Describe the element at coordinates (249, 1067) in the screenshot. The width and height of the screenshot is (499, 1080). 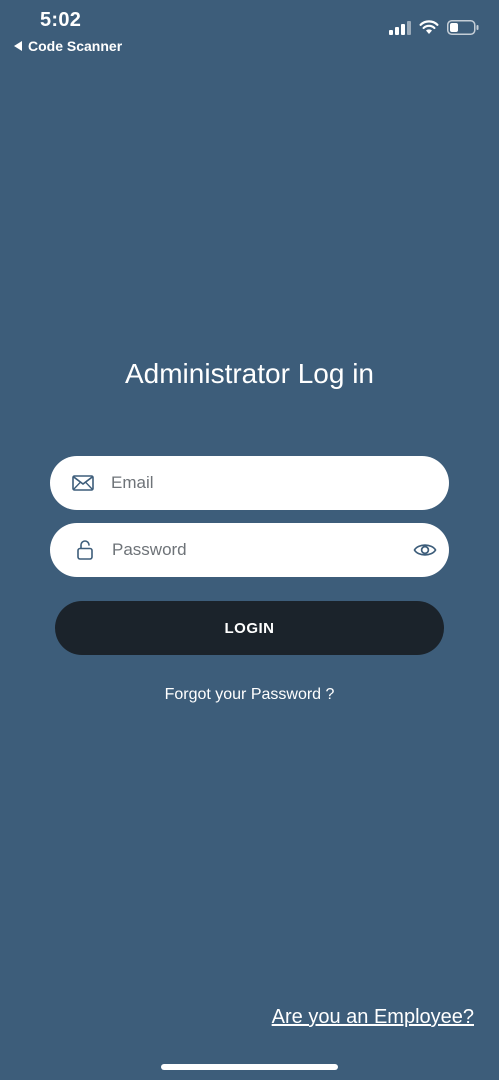
I see `home-indicator` at that location.